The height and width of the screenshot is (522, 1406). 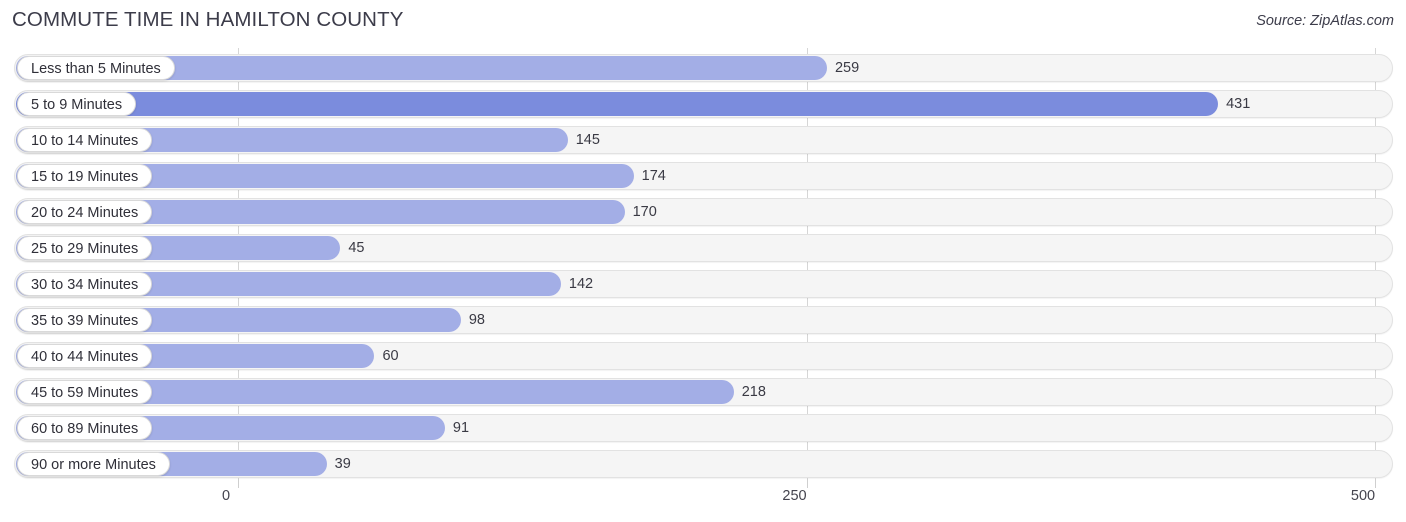 What do you see at coordinates (476, 320) in the screenshot?
I see `bar-value-label: 98` at bounding box center [476, 320].